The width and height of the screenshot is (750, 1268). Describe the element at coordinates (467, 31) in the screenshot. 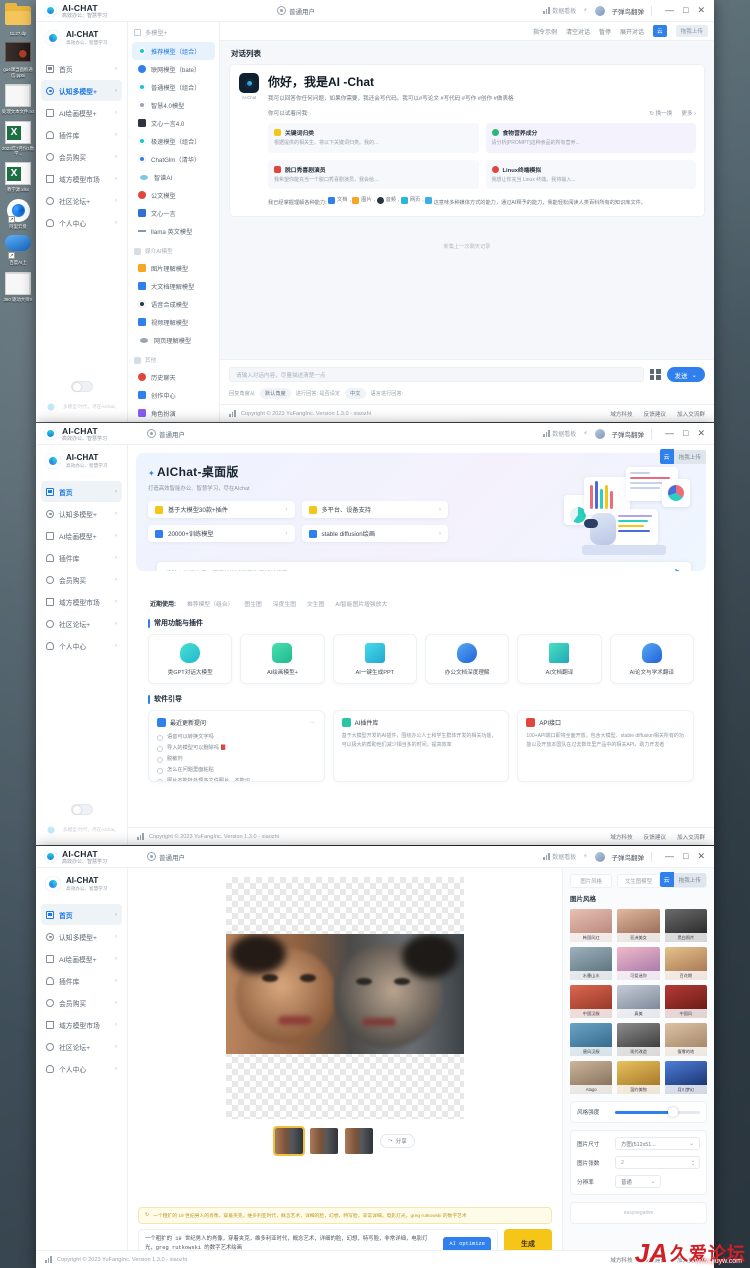

I see `chat-toolbar: 指令示例 清空对话 暂停 展开对话 云 拖我上传` at that location.